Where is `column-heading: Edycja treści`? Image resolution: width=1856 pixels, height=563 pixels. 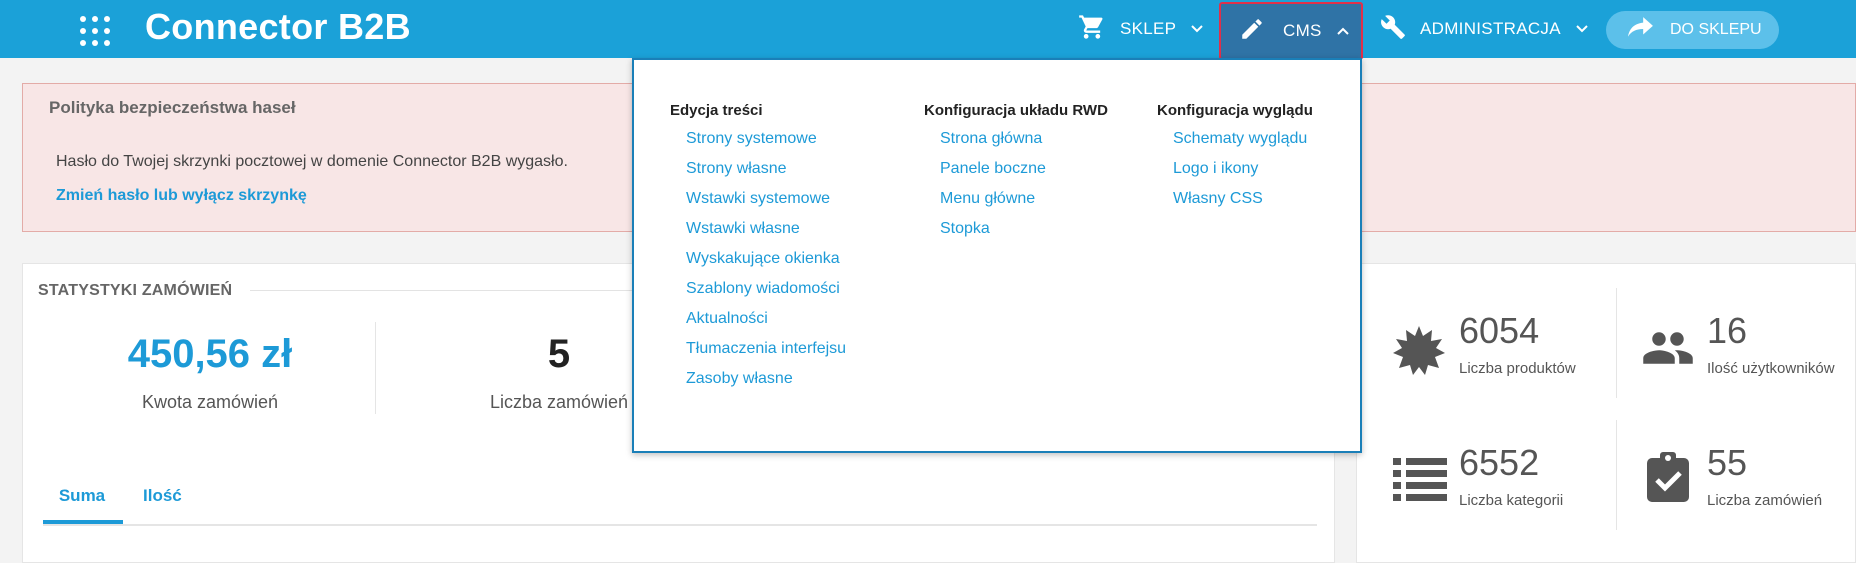 column-heading: Edycja treści is located at coordinates (716, 110).